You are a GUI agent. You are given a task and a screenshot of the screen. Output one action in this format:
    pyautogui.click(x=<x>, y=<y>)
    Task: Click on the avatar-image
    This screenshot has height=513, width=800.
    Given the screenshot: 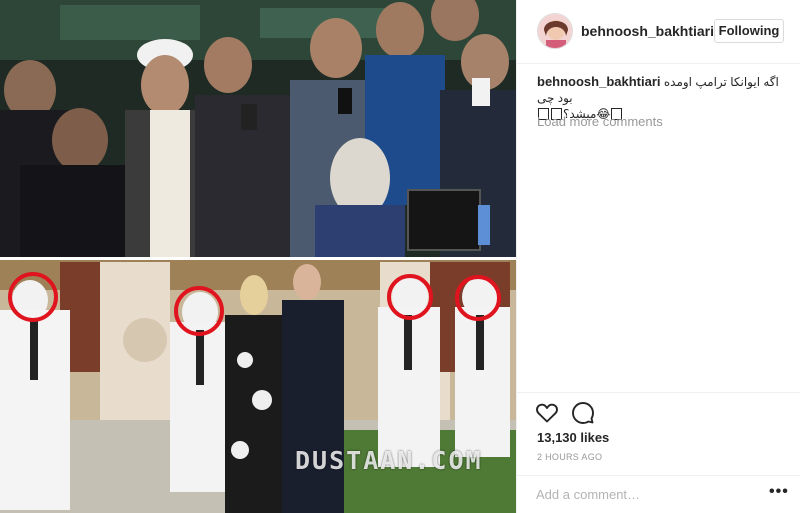 What is the action you would take?
    pyautogui.click(x=555, y=31)
    